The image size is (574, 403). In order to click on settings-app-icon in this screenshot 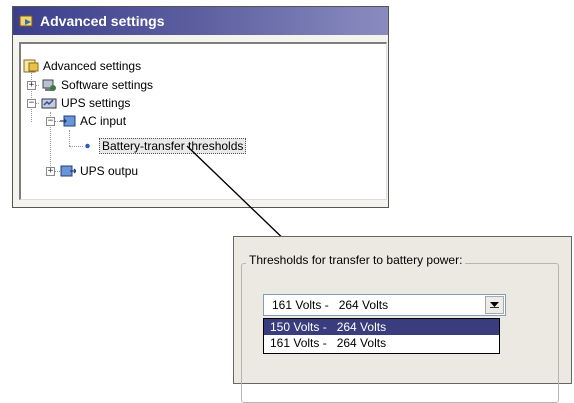, I will do `click(26, 21)`.